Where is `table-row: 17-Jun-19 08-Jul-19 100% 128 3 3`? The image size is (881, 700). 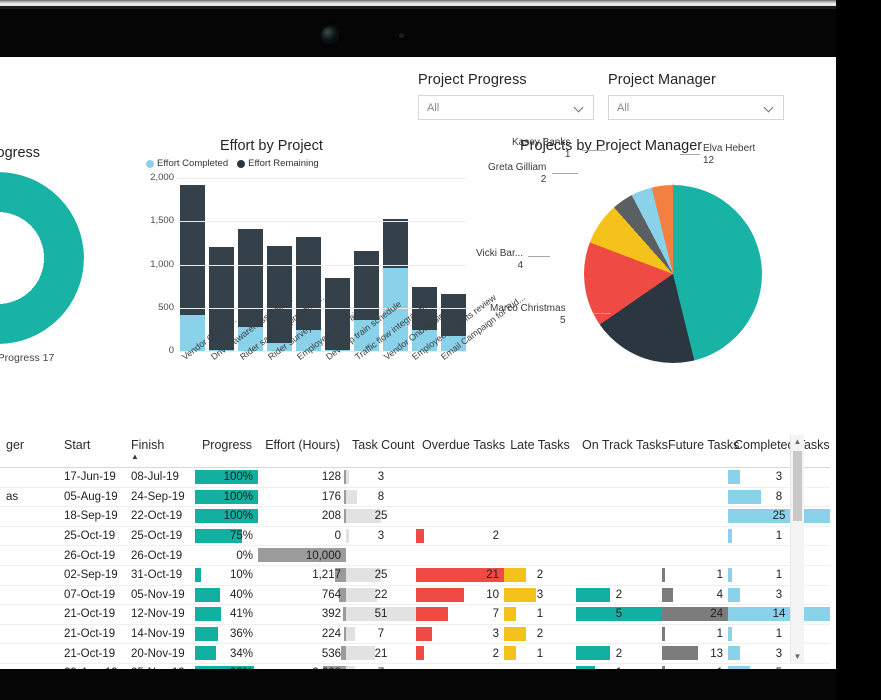
table-row: 17-Jun-19 08-Jul-19 100% 128 3 3 is located at coordinates (415, 477).